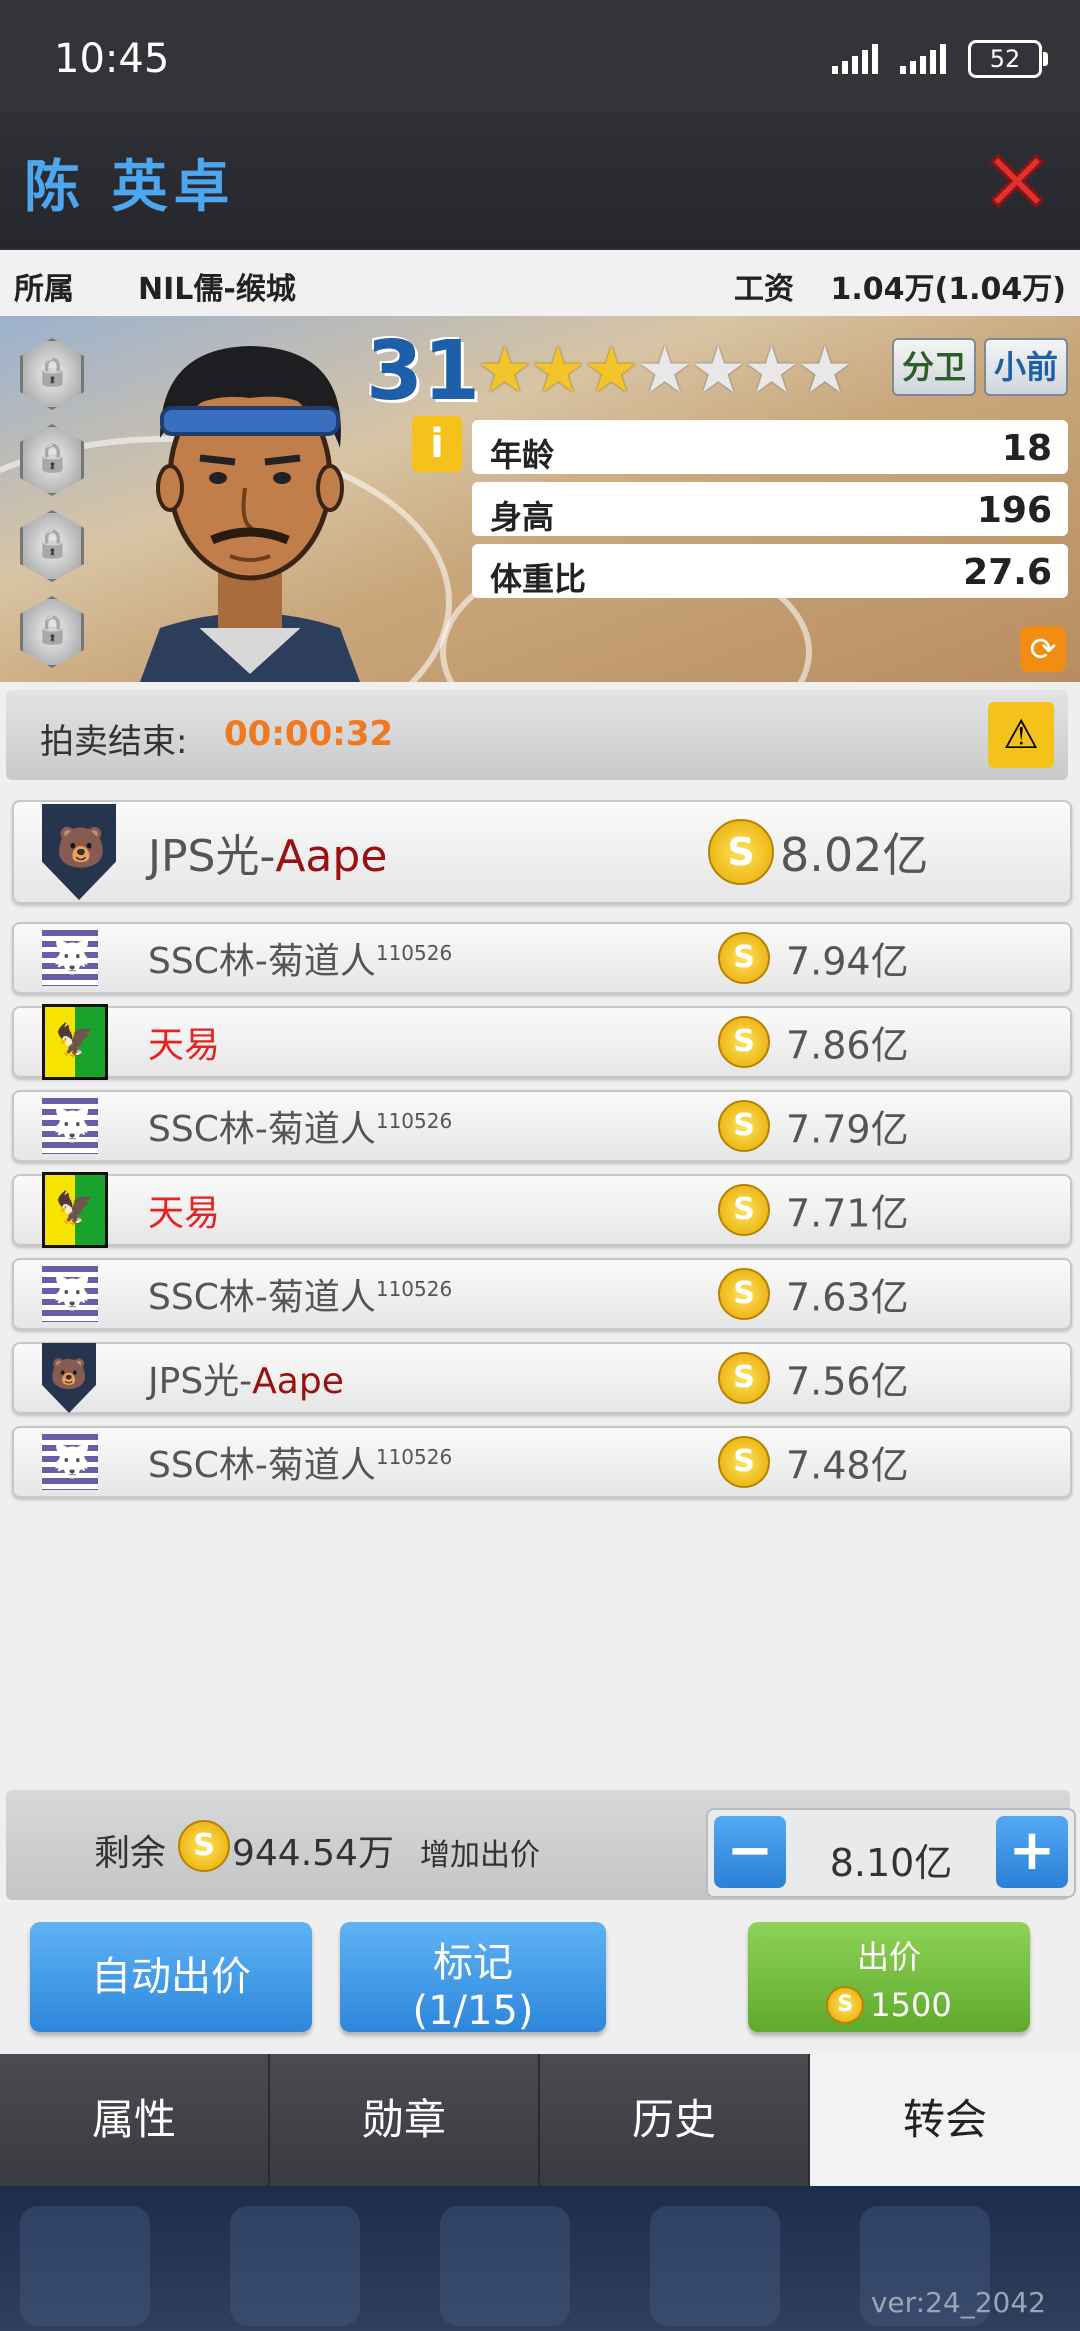 This screenshot has width=1080, height=2331. Describe the element at coordinates (130, 1853) in the screenshot. I see `remaining-label: 剩余` at that location.